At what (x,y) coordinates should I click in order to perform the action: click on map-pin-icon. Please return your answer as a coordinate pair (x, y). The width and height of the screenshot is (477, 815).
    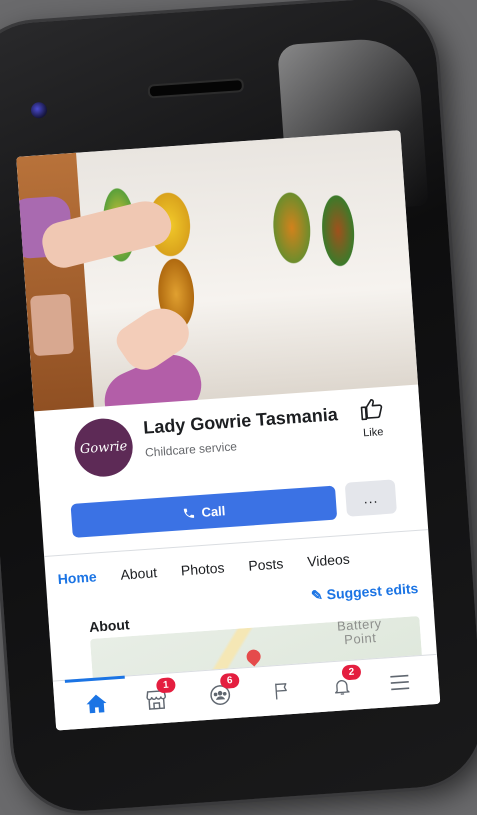
    Looking at the image, I should click on (253, 656).